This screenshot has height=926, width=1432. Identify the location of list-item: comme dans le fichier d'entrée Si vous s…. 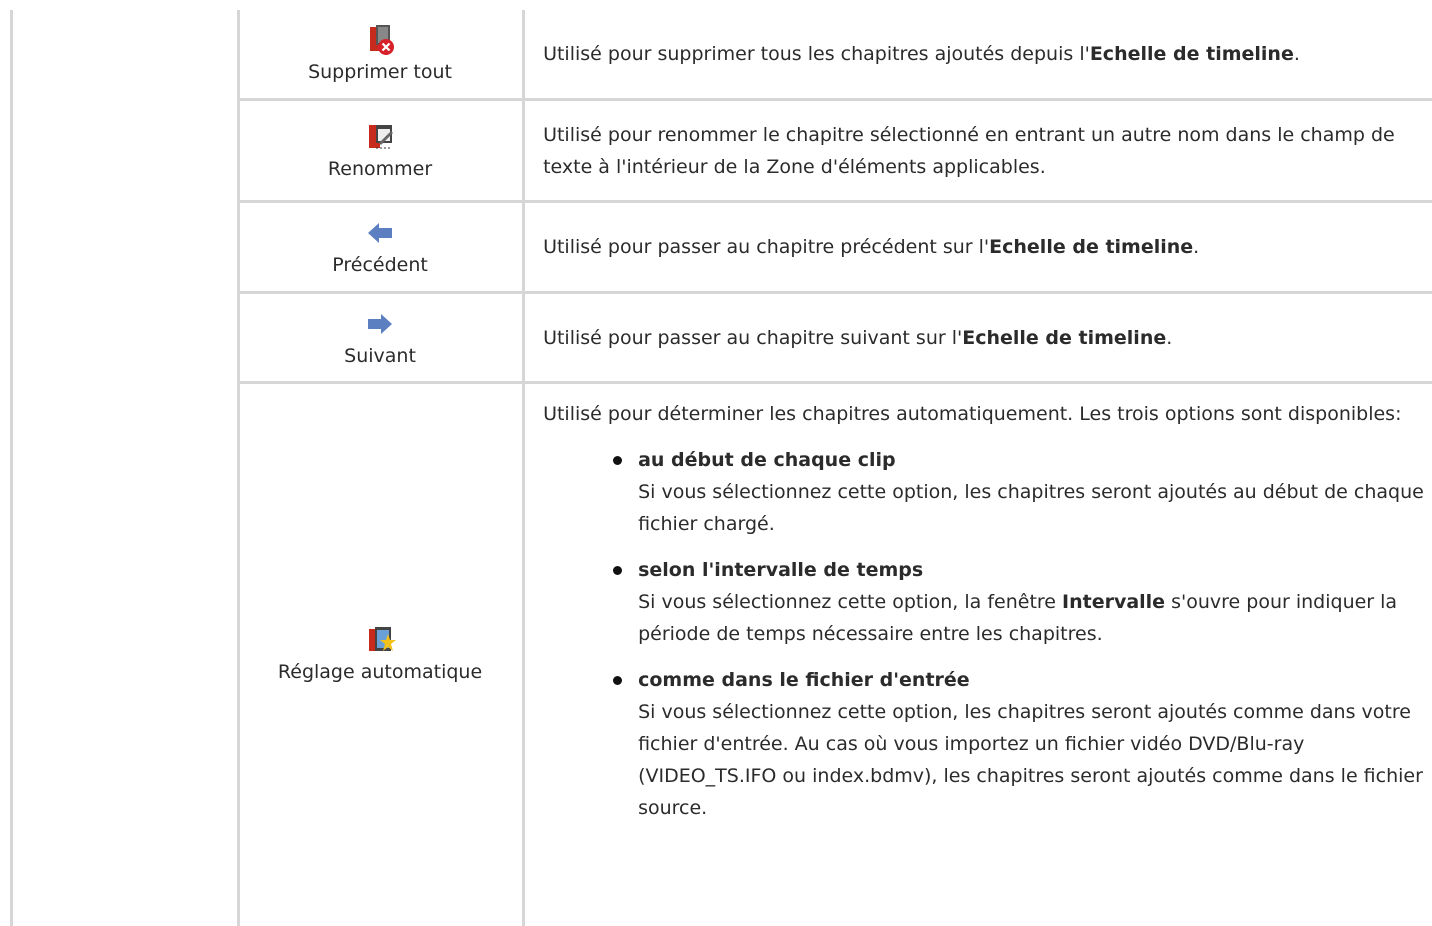
(987, 744).